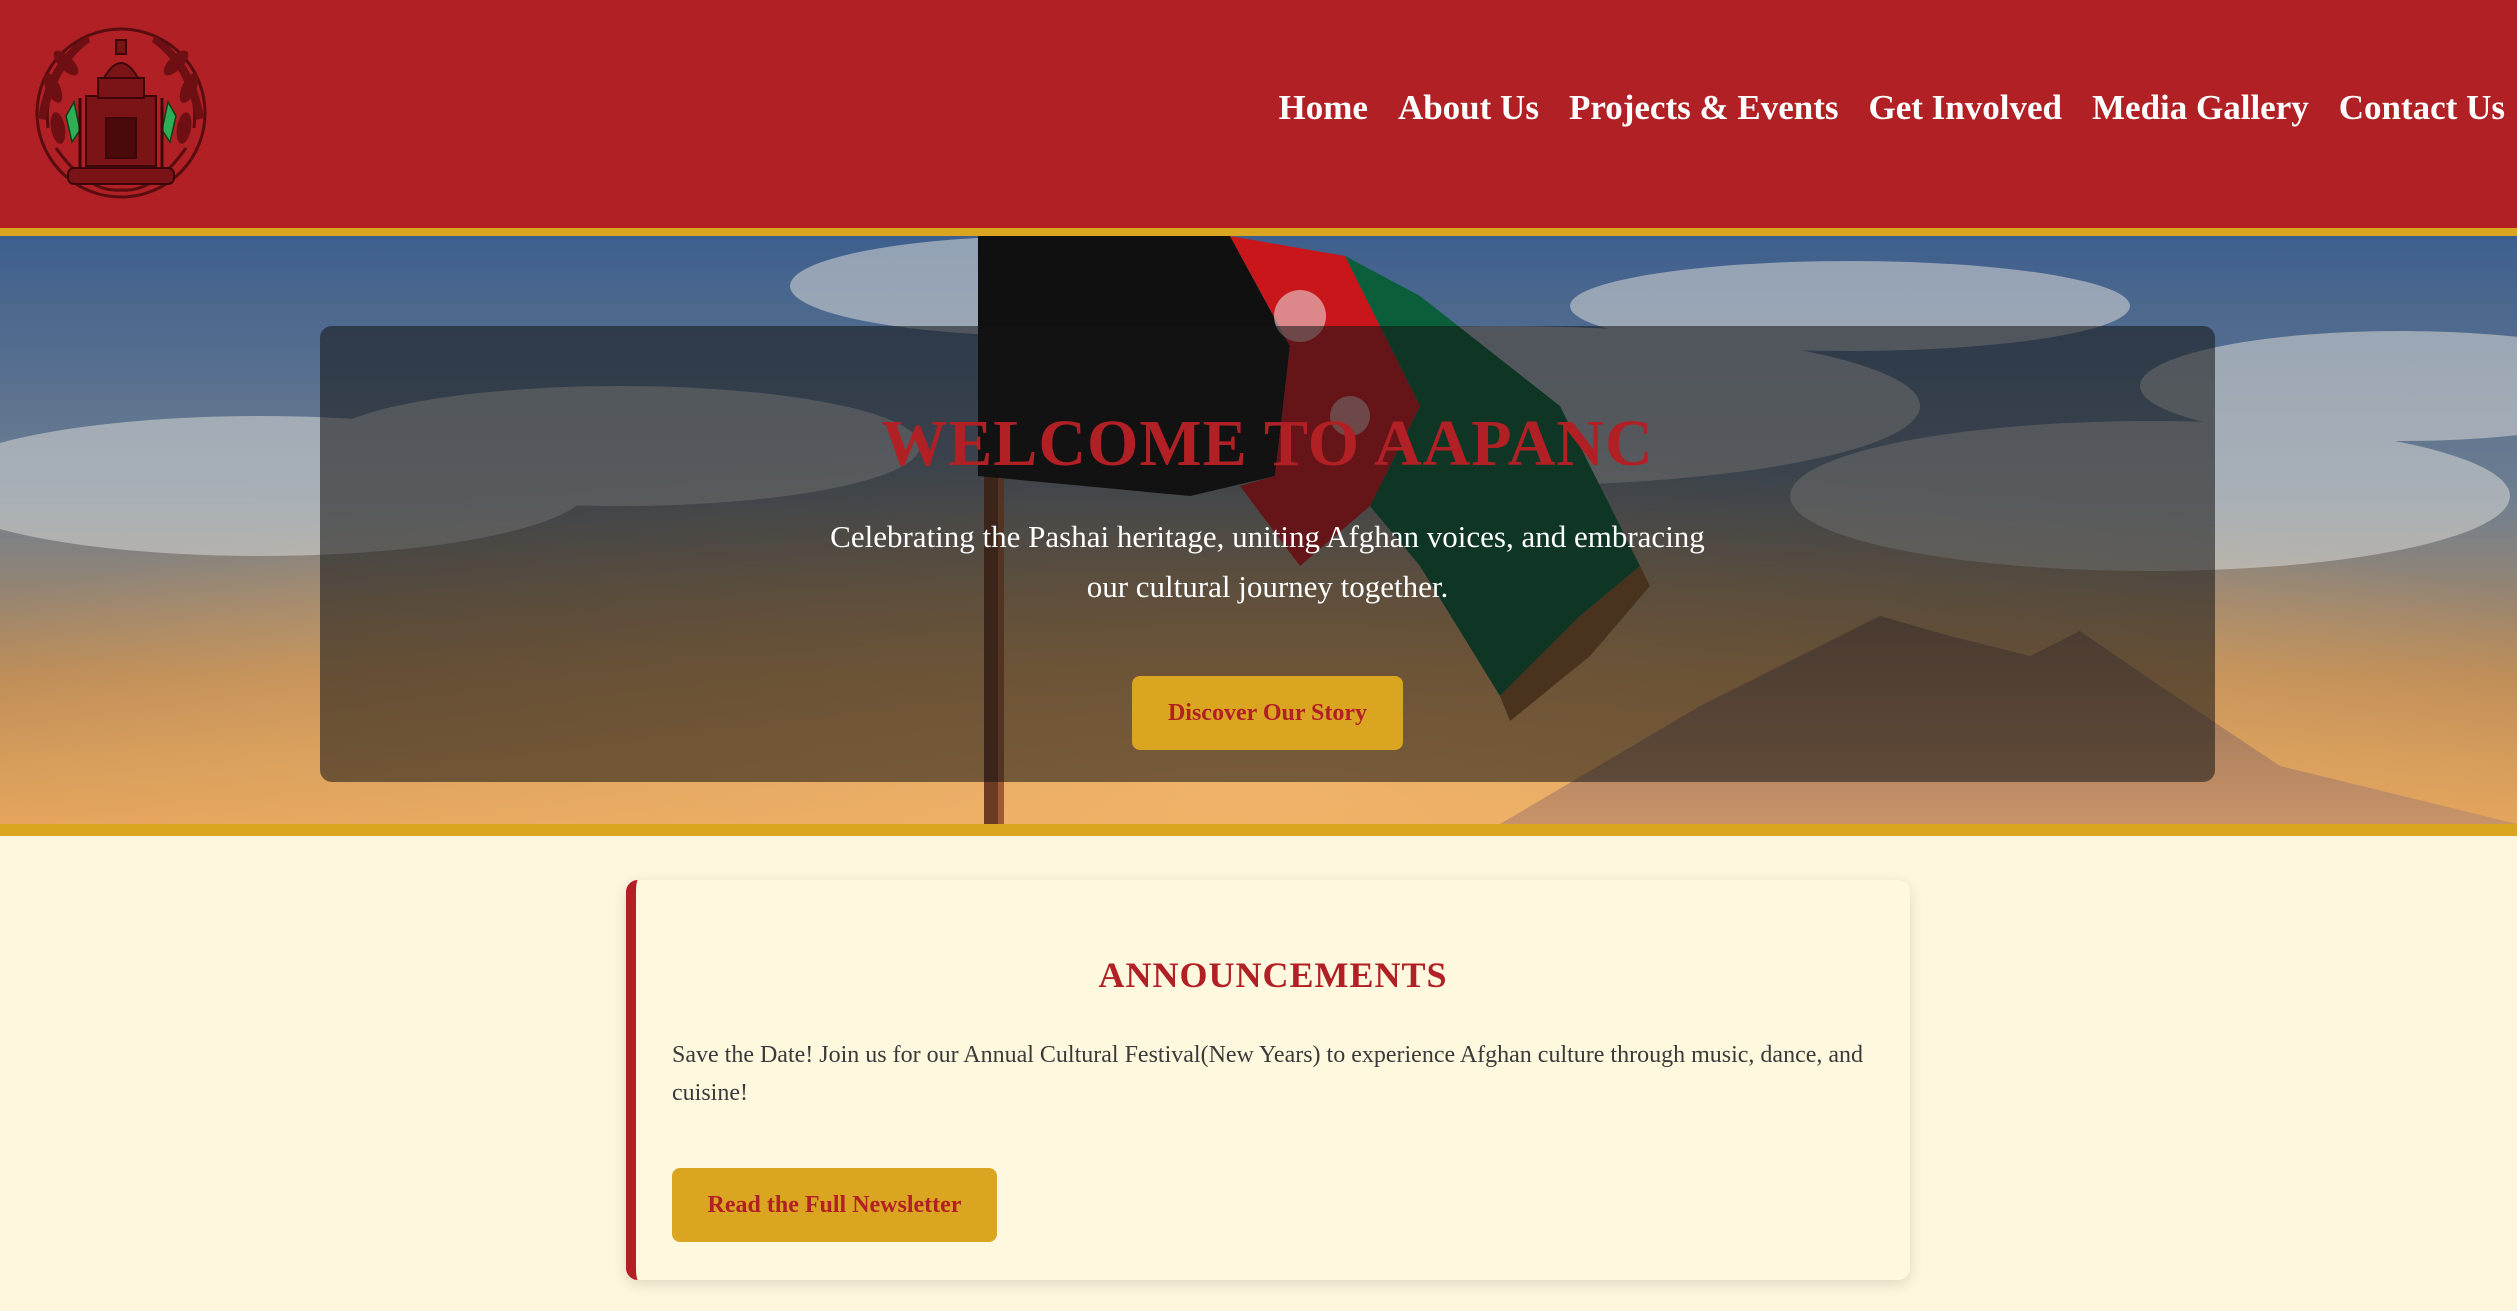 This screenshot has height=1311, width=2517. Describe the element at coordinates (1258, 232) in the screenshot. I see `header-divider` at that location.